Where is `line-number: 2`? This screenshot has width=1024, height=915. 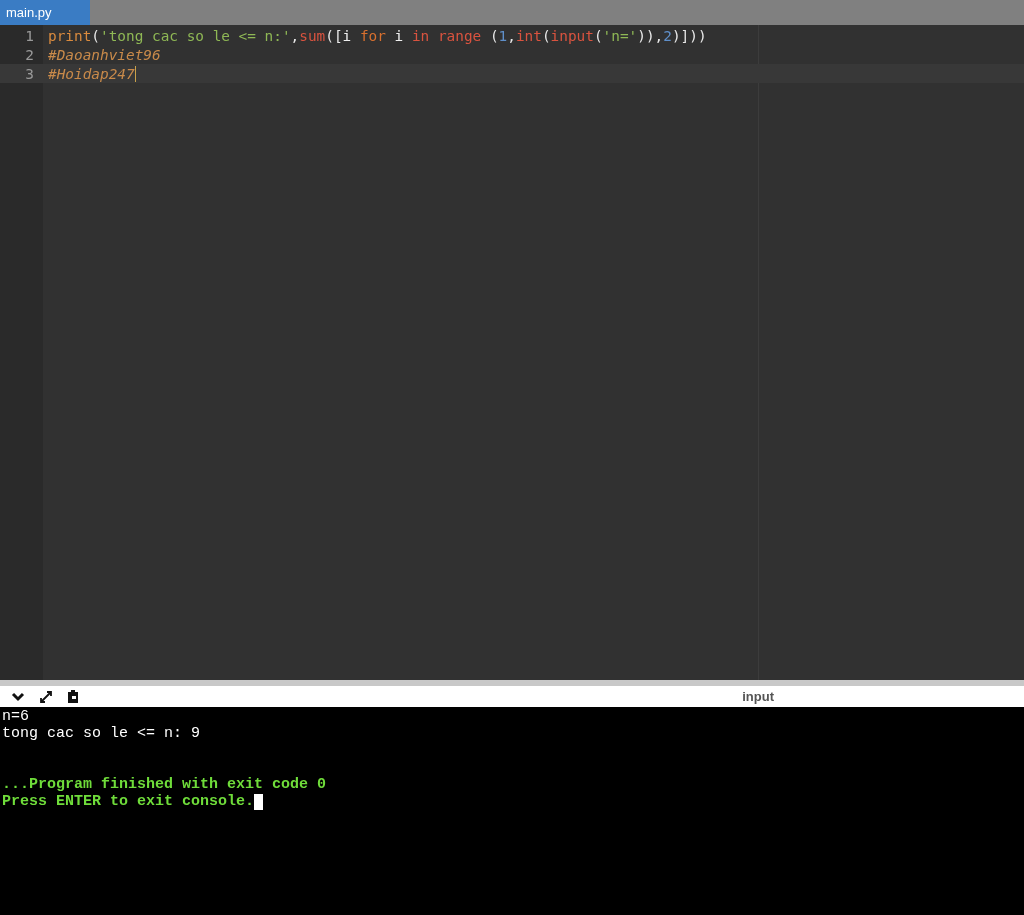 line-number: 2 is located at coordinates (29, 54).